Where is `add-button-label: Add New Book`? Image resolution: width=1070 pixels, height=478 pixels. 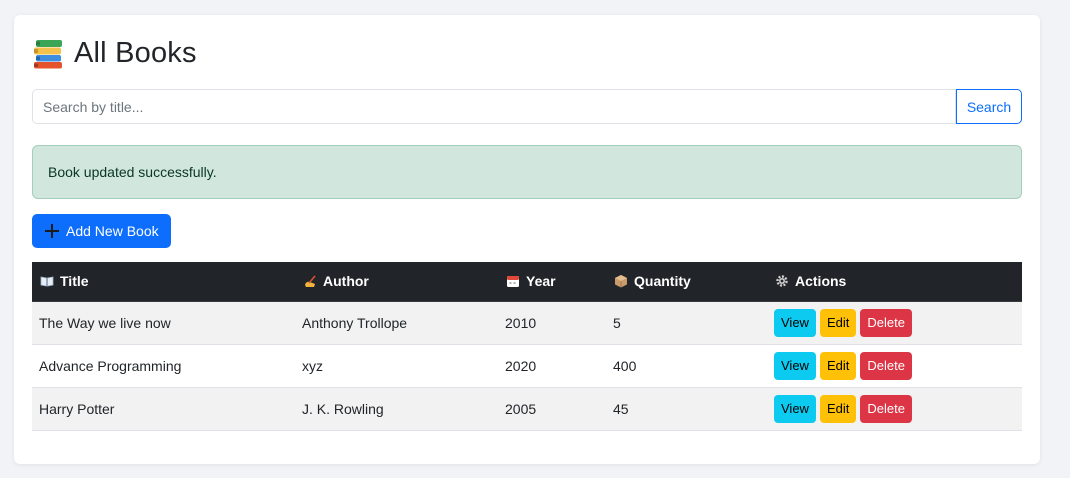
add-button-label: Add New Book is located at coordinates (112, 231).